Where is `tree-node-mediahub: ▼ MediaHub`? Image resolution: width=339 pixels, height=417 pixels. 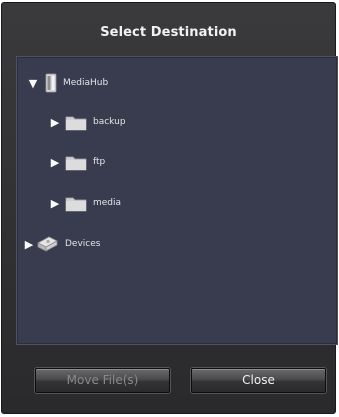 tree-node-mediahub: ▼ MediaHub is located at coordinates (67, 83).